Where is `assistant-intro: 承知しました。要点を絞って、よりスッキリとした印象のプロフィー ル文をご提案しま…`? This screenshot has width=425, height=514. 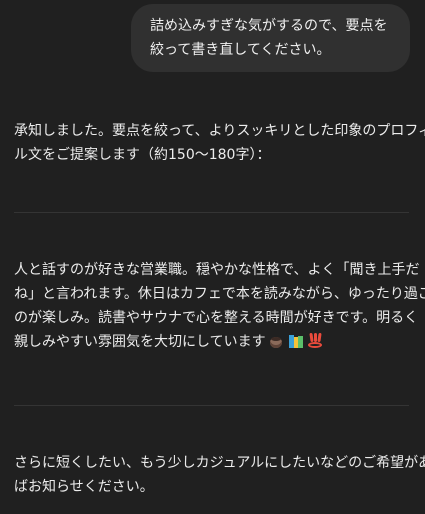
assistant-intro: 承知しました。要点を絞って、よりスッキリとした印象のプロフィー ル文をご提案しま… is located at coordinates (219, 143).